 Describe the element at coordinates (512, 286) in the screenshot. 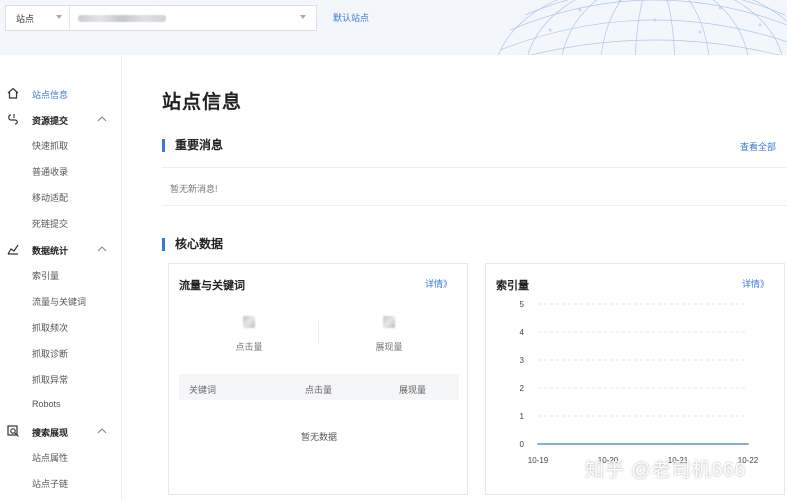

I see `index-card-title: 索引量` at that location.